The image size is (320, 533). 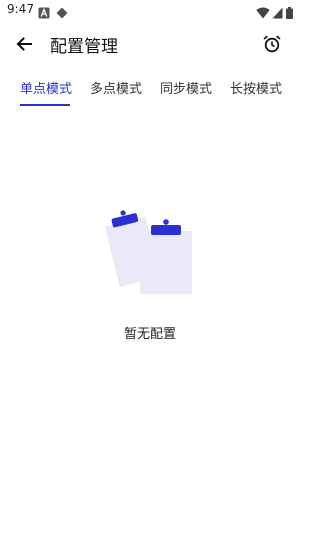 I want to click on toolbar: 配置管理, so click(x=150, y=44).